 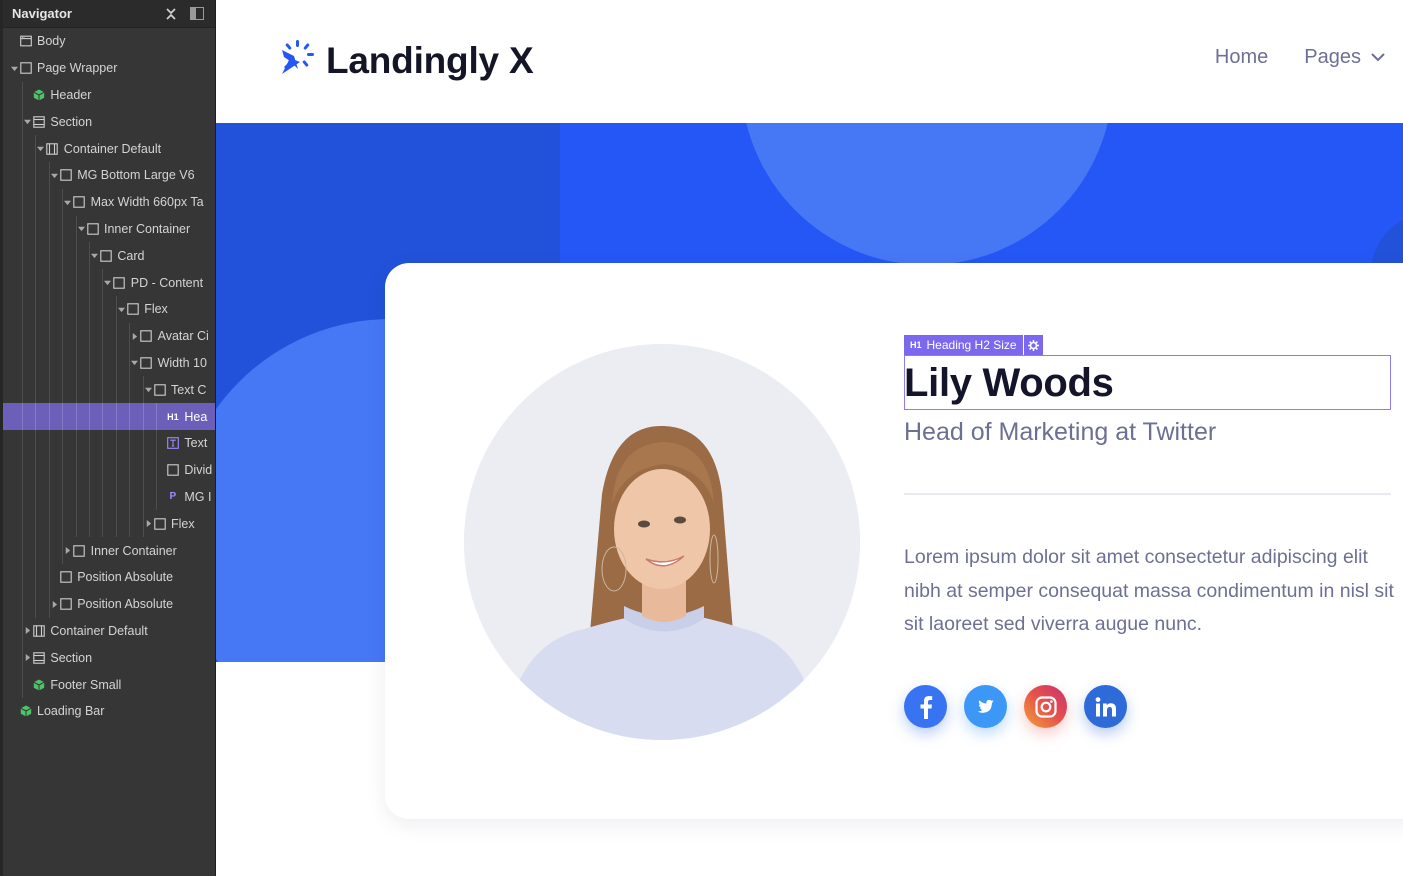 What do you see at coordinates (109, 41) in the screenshot?
I see `navigator-item: Body` at bounding box center [109, 41].